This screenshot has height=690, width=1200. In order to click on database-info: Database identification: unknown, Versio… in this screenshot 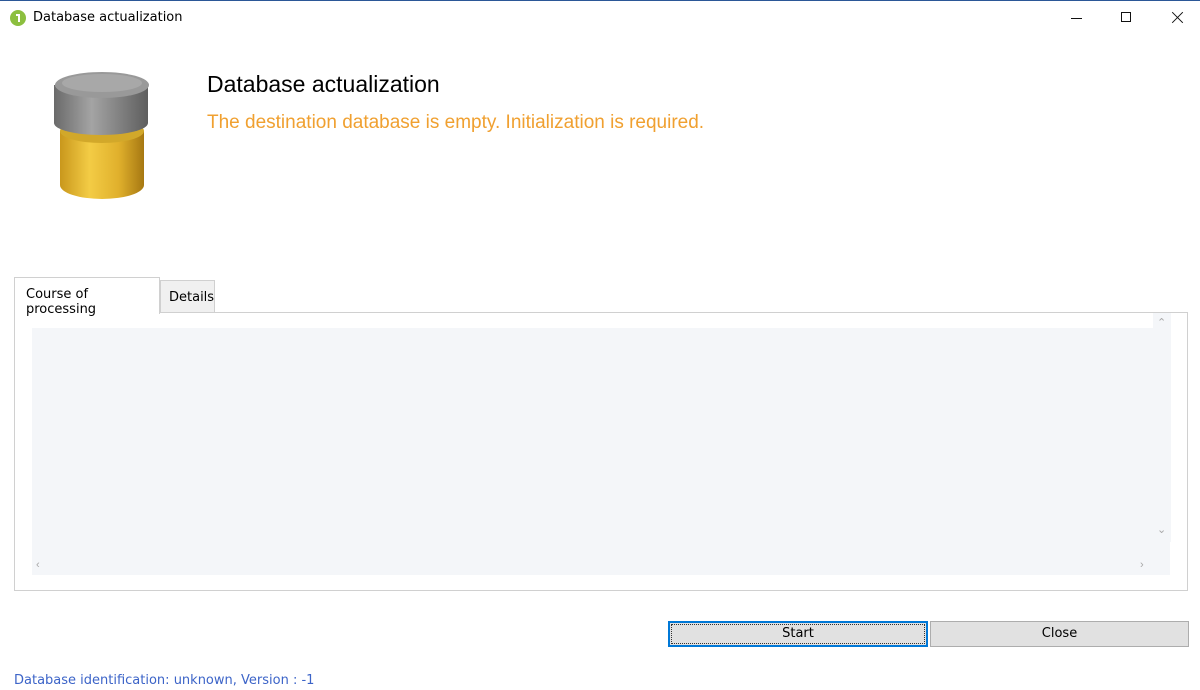, I will do `click(164, 680)`.